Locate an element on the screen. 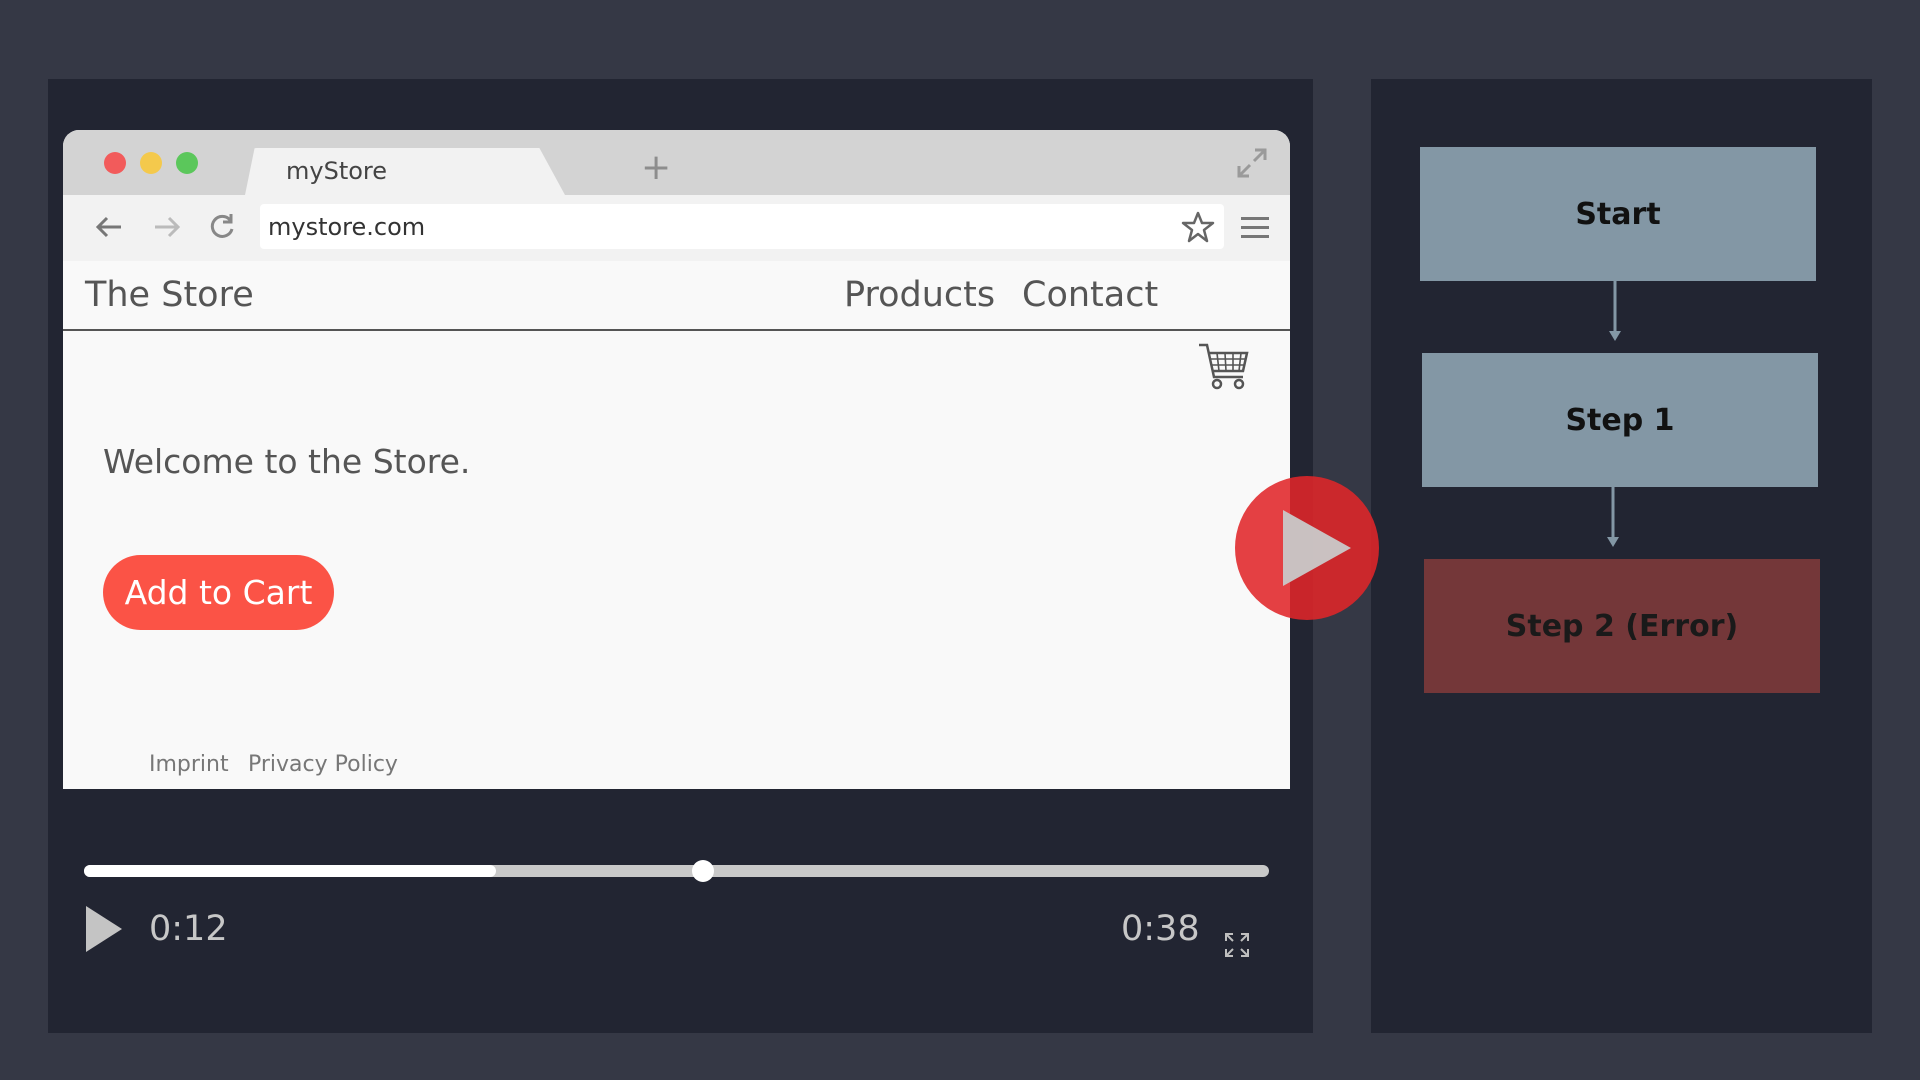 This screenshot has width=1920, height=1080. minimize-window-dot is located at coordinates (151, 163).